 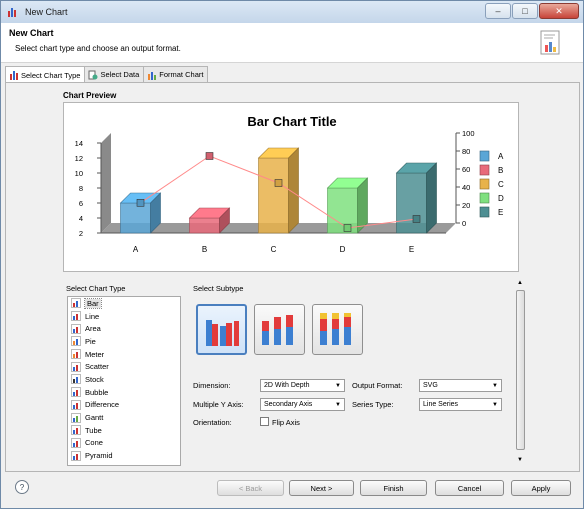 What do you see at coordinates (342, 210) in the screenshot?
I see `bar-d` at bounding box center [342, 210].